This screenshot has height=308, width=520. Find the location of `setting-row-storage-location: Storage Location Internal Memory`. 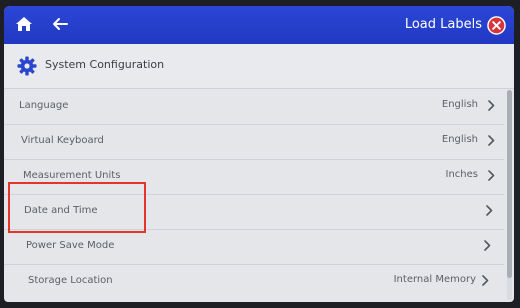

setting-row-storage-location: Storage Location Internal Memory is located at coordinates (254, 281).